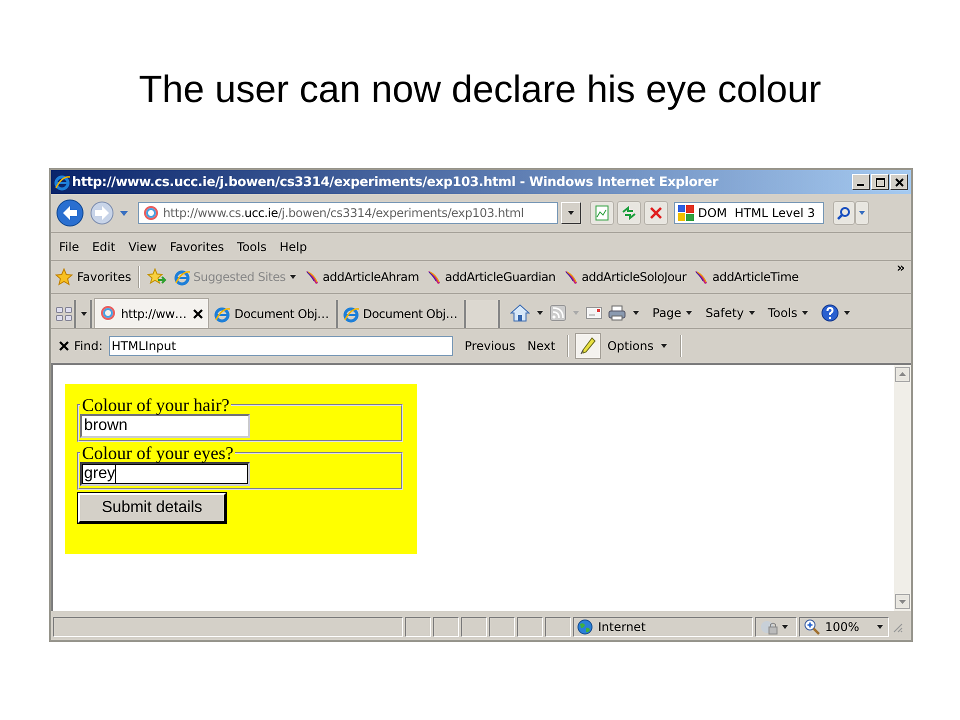 The height and width of the screenshot is (720, 960). I want to click on search-provider-icon, so click(686, 213).